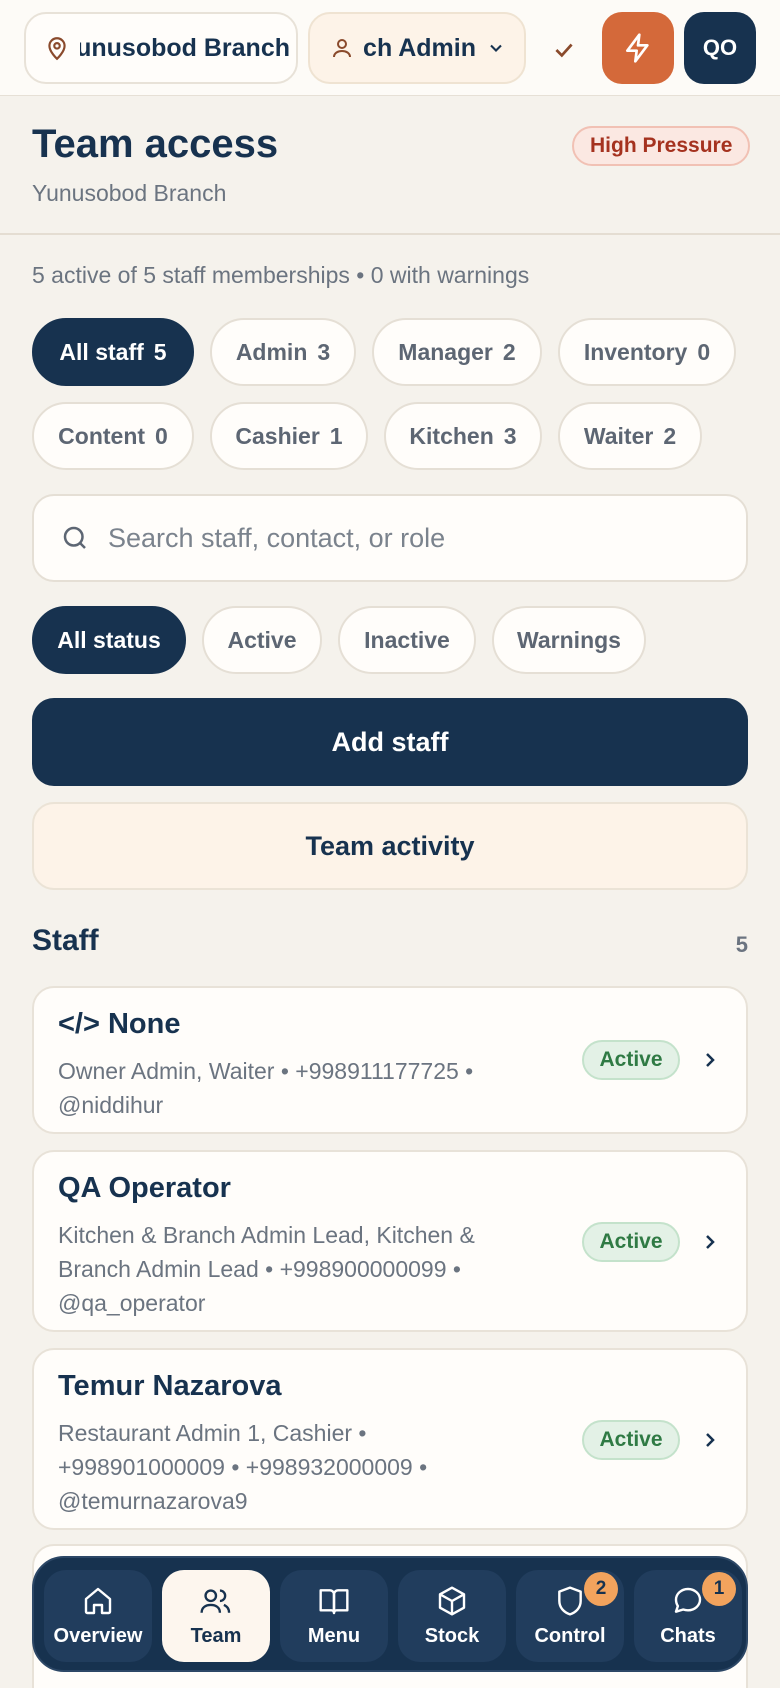 Image resolution: width=780 pixels, height=1688 pixels. I want to click on nav-label: Team, so click(216, 1635).